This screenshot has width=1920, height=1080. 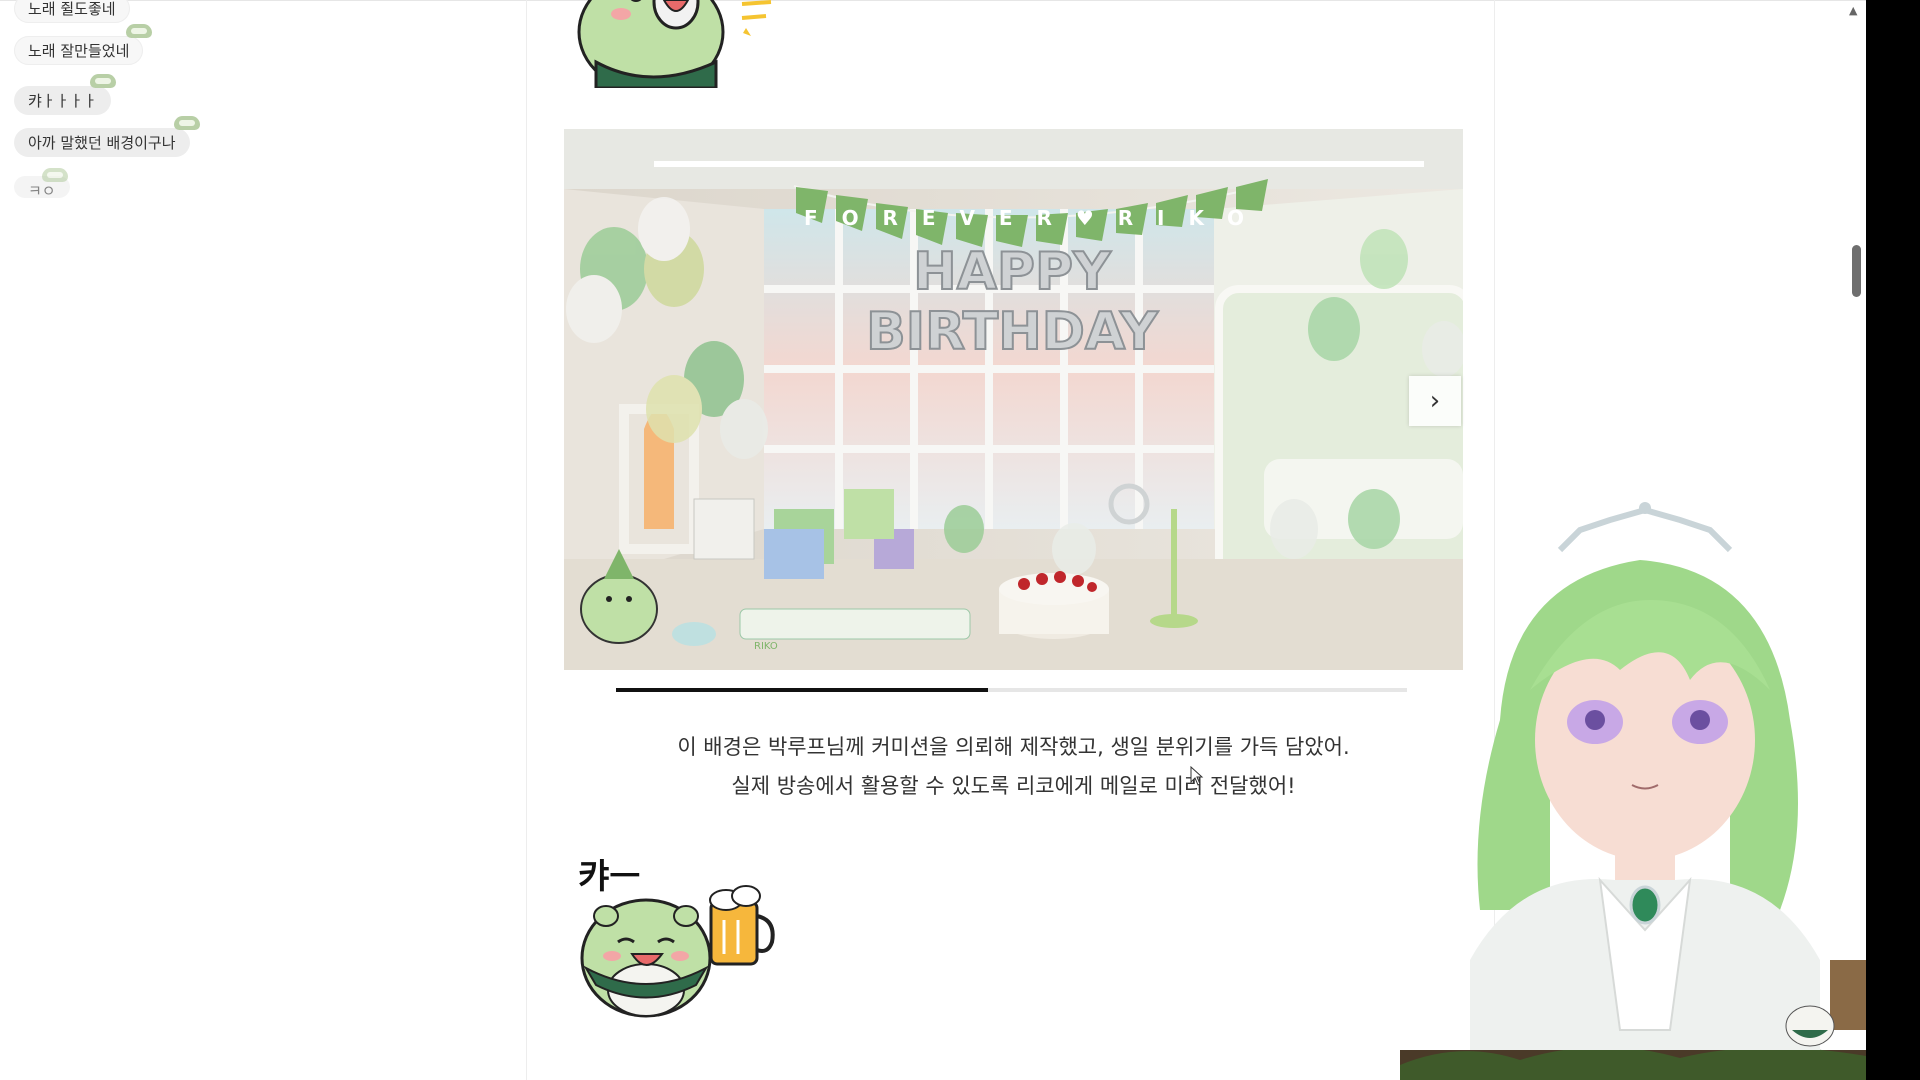 I want to click on slide-progress-fill, so click(x=802, y=690).